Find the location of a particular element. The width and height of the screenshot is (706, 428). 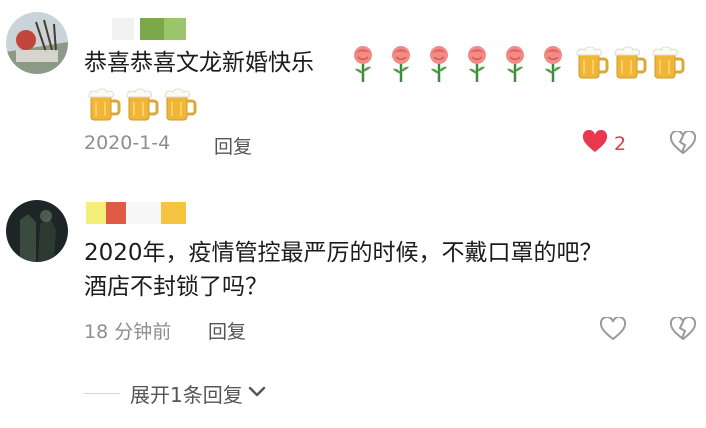

comment-1-reply-button: 回复 is located at coordinates (233, 145).